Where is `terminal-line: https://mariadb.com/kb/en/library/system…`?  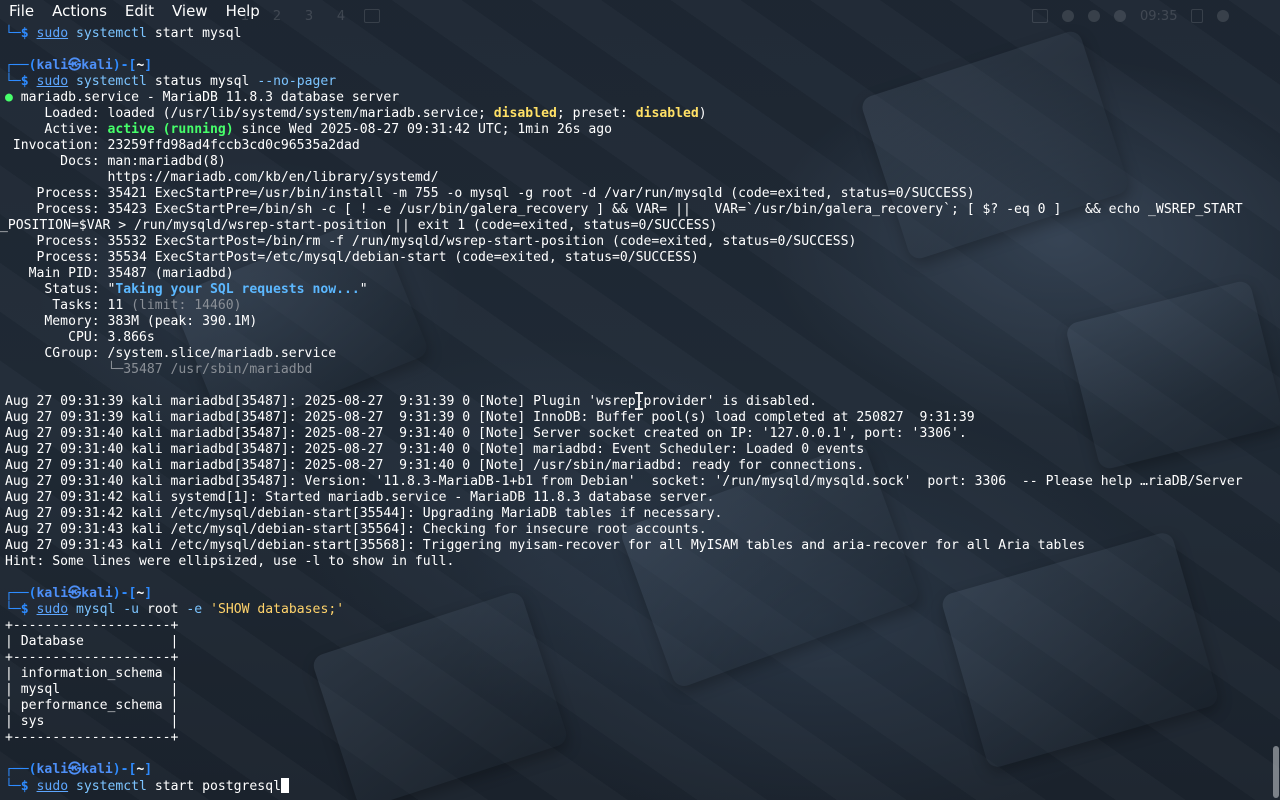 terminal-line: https://mariadb.com/kb/en/library/system… is located at coordinates (222, 177).